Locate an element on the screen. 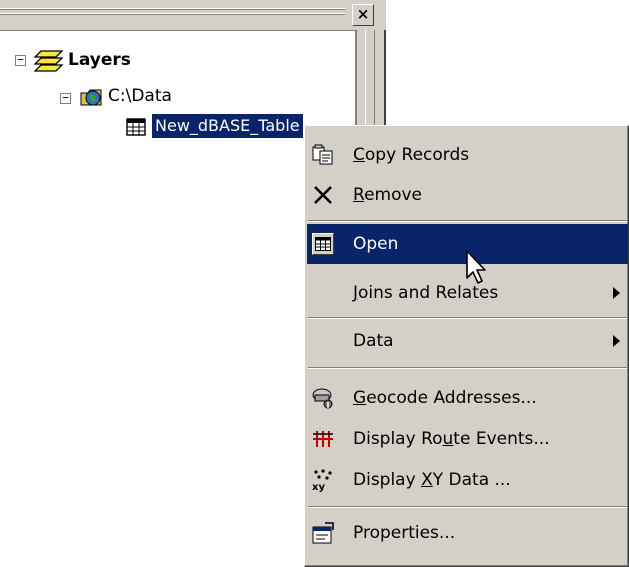  workspace-folder-icon is located at coordinates (92, 99).